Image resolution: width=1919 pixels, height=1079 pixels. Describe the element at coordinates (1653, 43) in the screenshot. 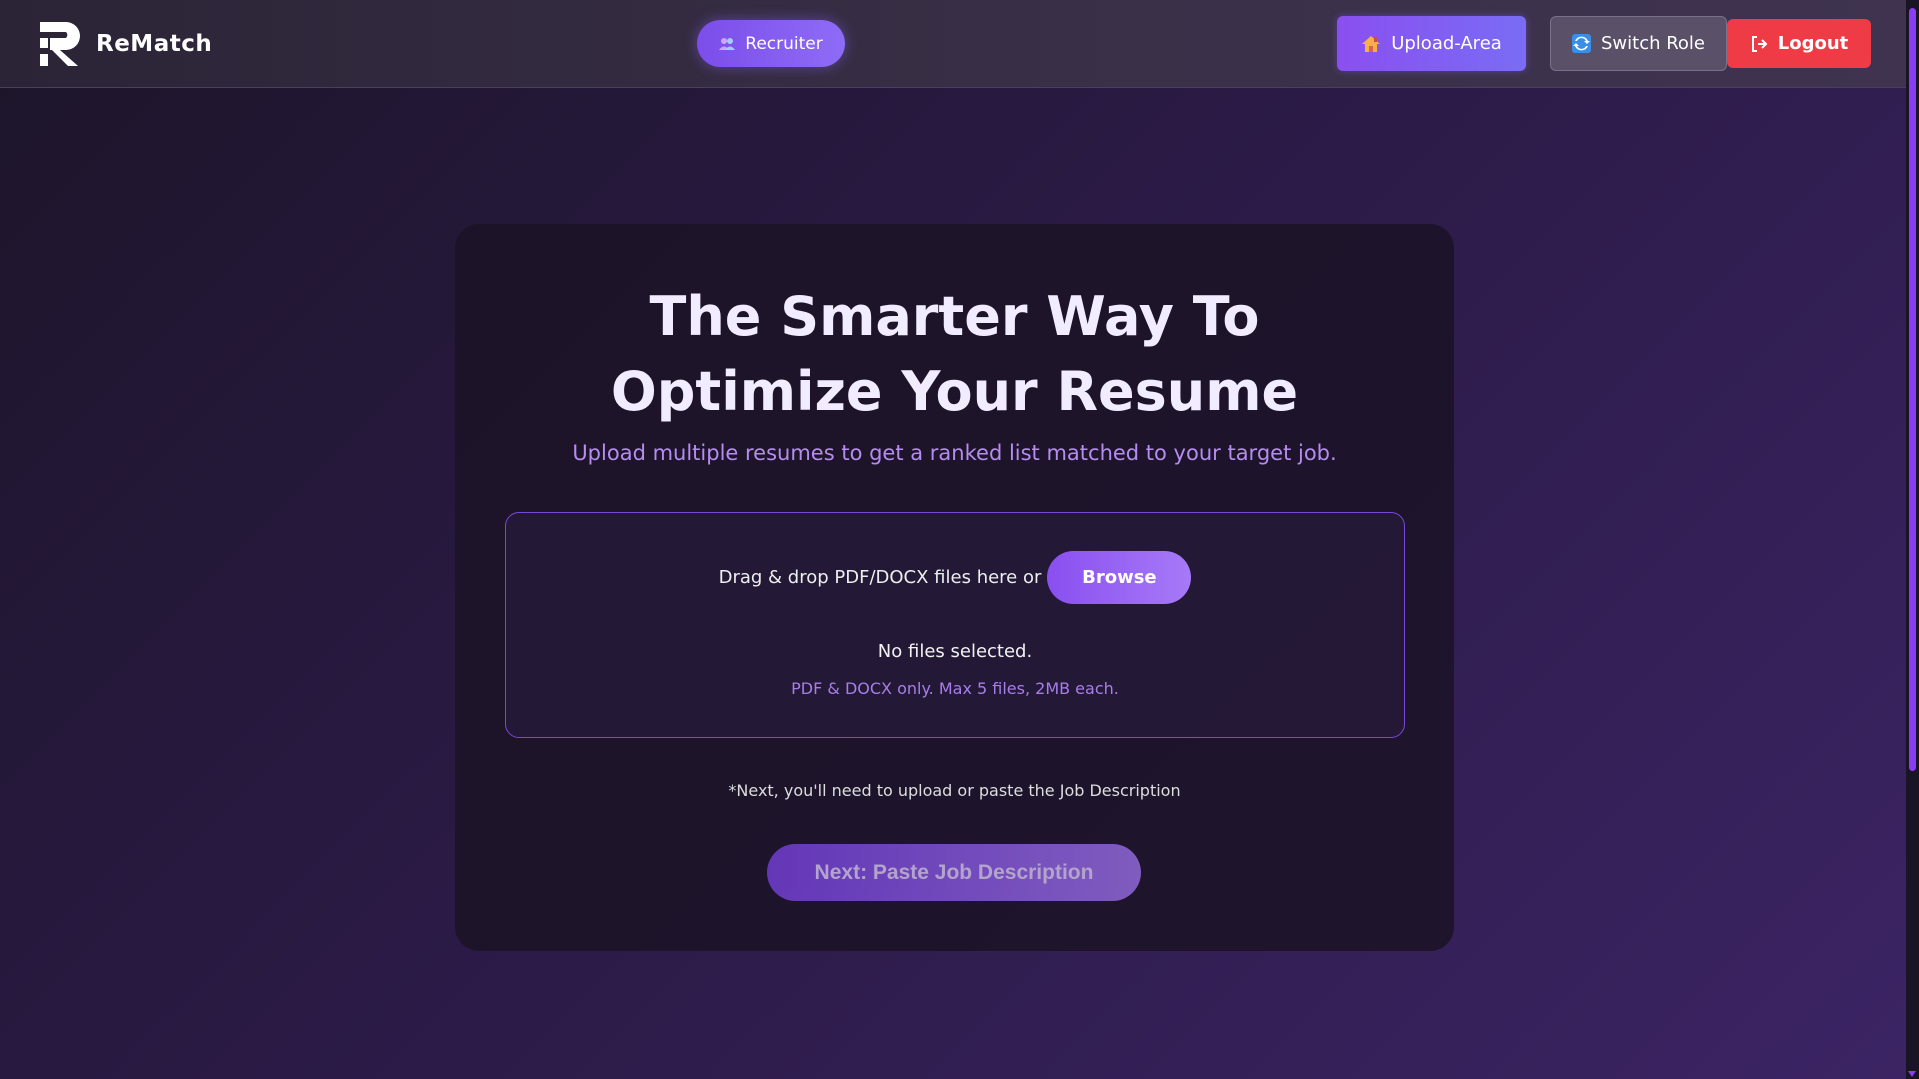

I see `switch-role-label: Switch Role` at that location.